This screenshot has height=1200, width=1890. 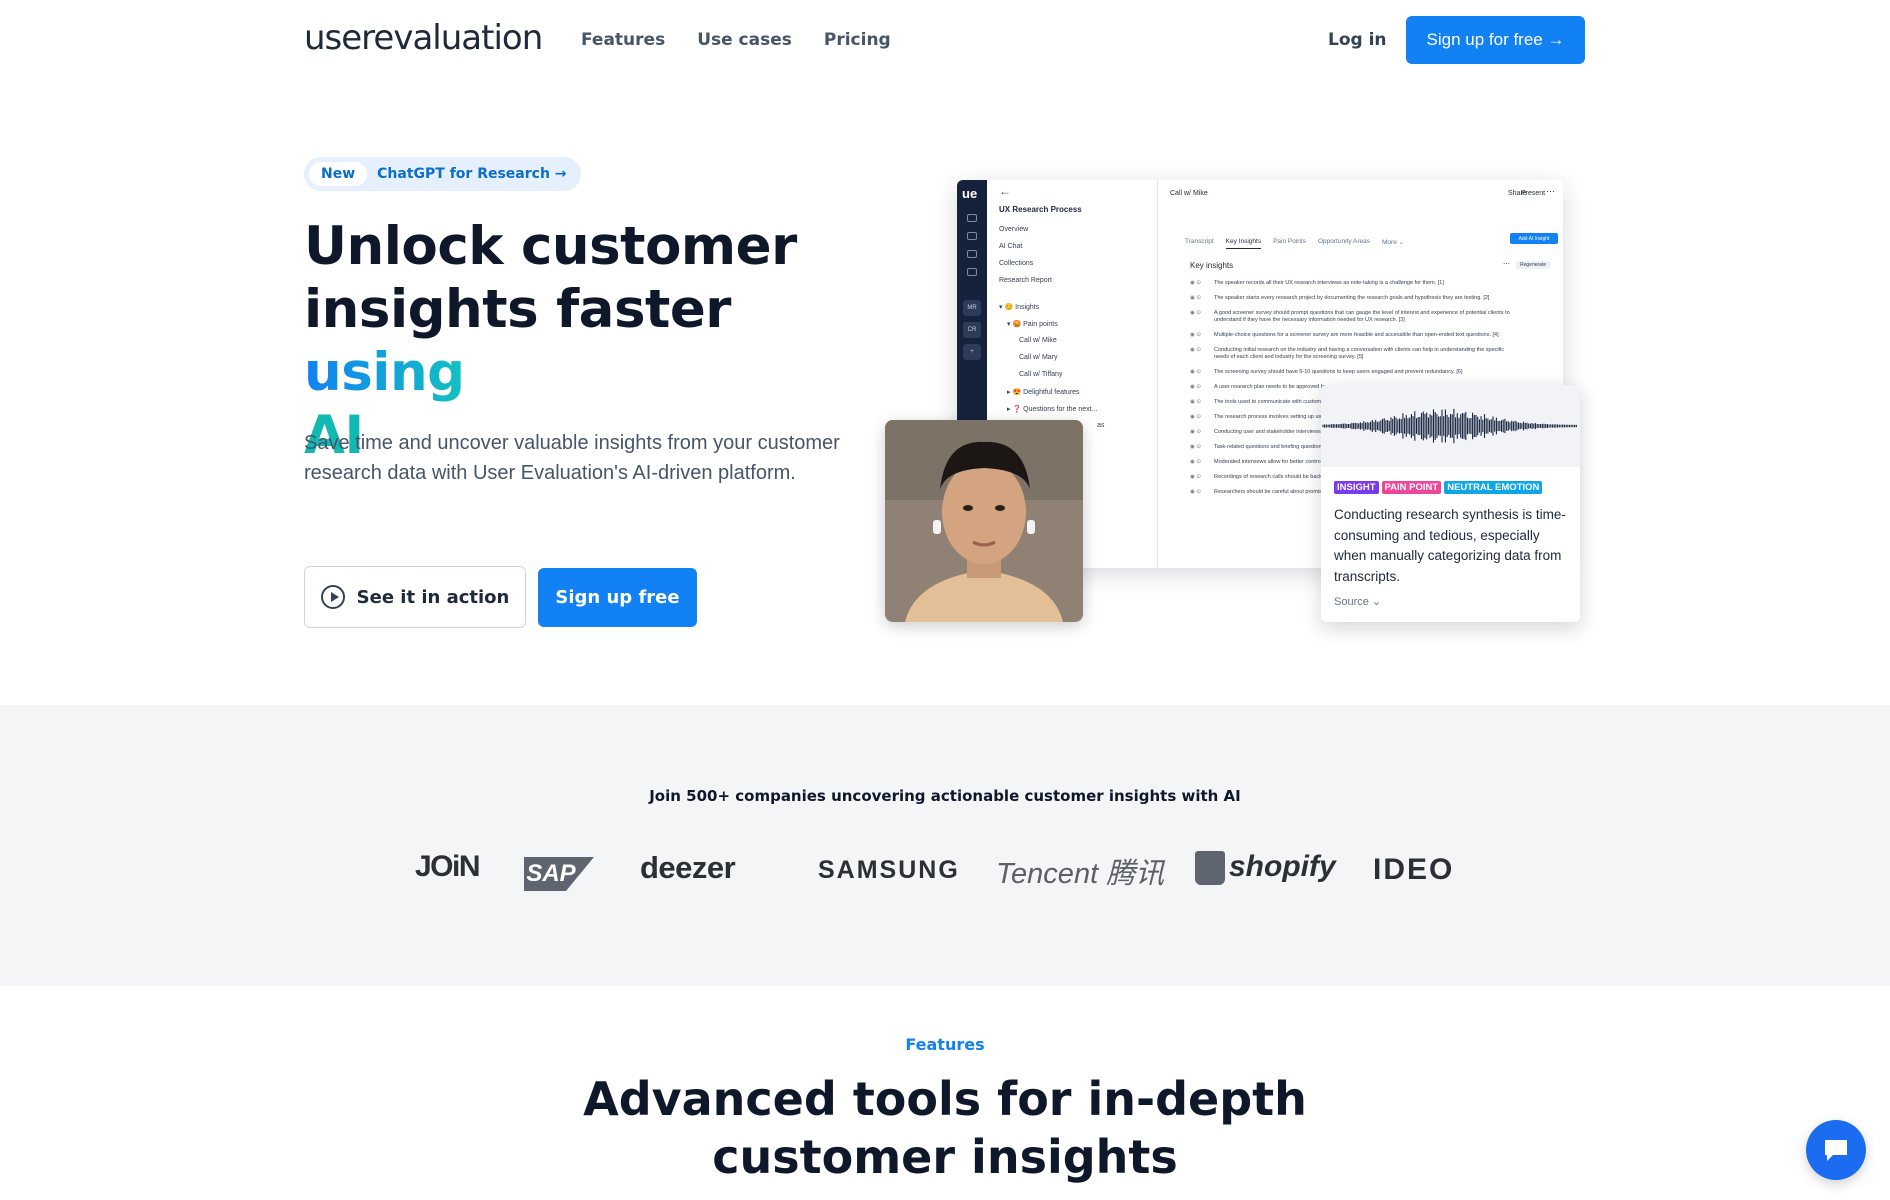 I want to click on insight-tag: INSIGHT, so click(x=1356, y=487).